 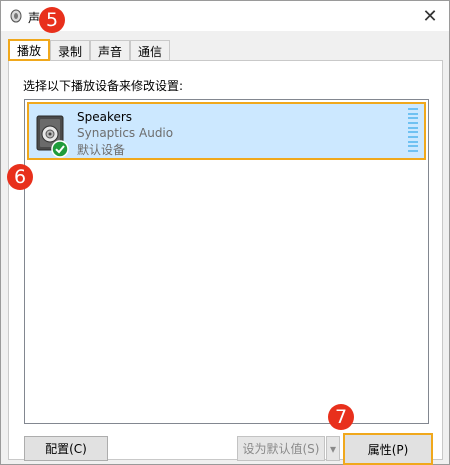 What do you see at coordinates (29, 50) in the screenshot?
I see `tab-playback: 播放` at bounding box center [29, 50].